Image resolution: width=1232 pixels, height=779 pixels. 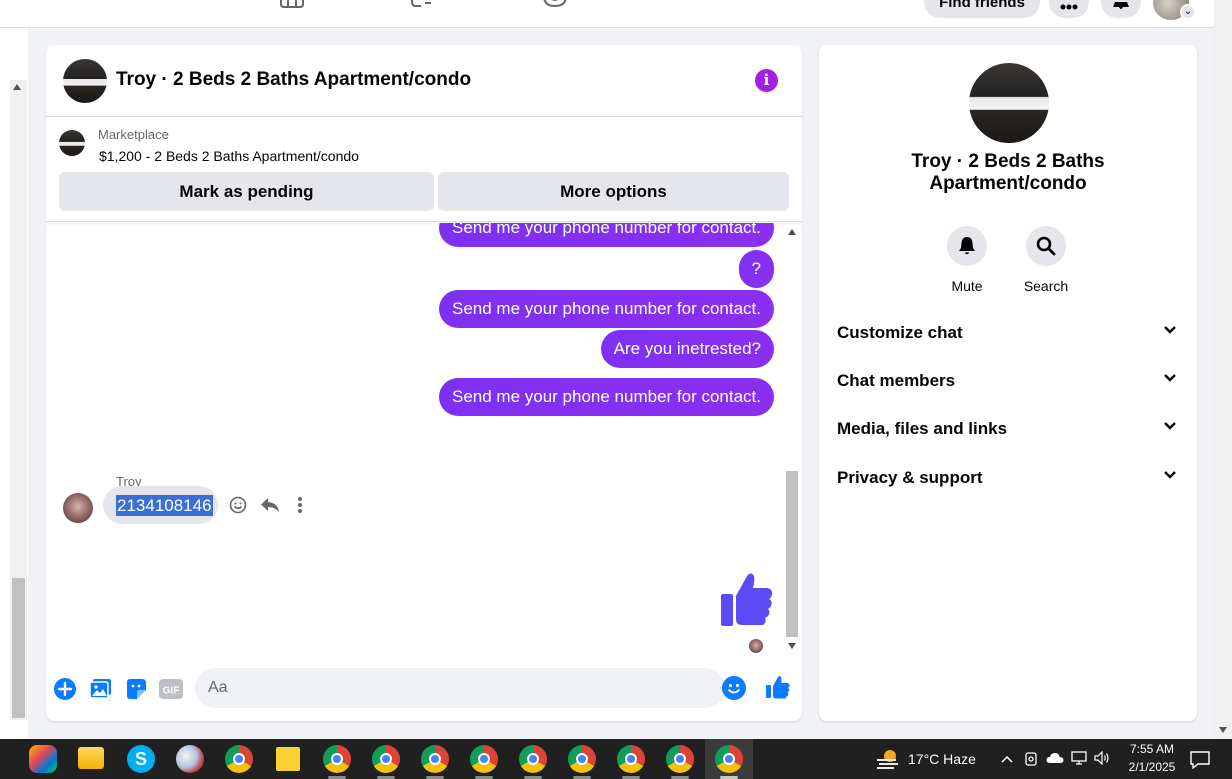 What do you see at coordinates (1223, 369) in the screenshot?
I see `window-scrollbar` at bounding box center [1223, 369].